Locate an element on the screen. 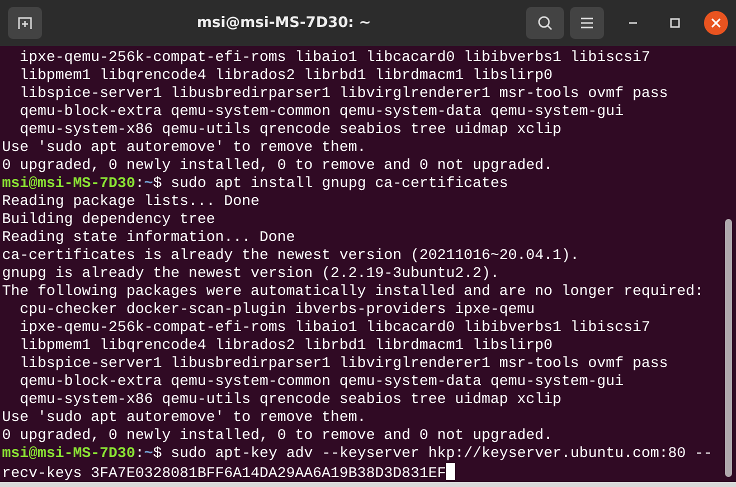  window-title: msi@msi-MS-7D30: ~ is located at coordinates (284, 23).